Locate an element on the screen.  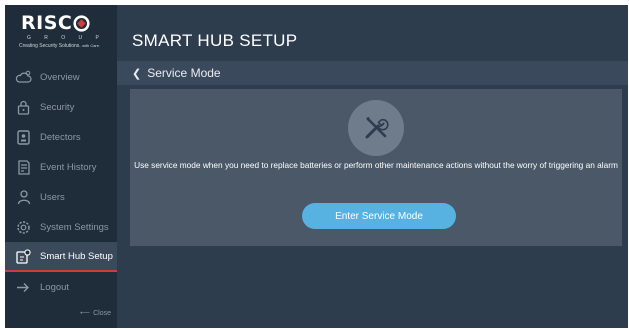
sidebar-item-label: Detectors is located at coordinates (60, 137).